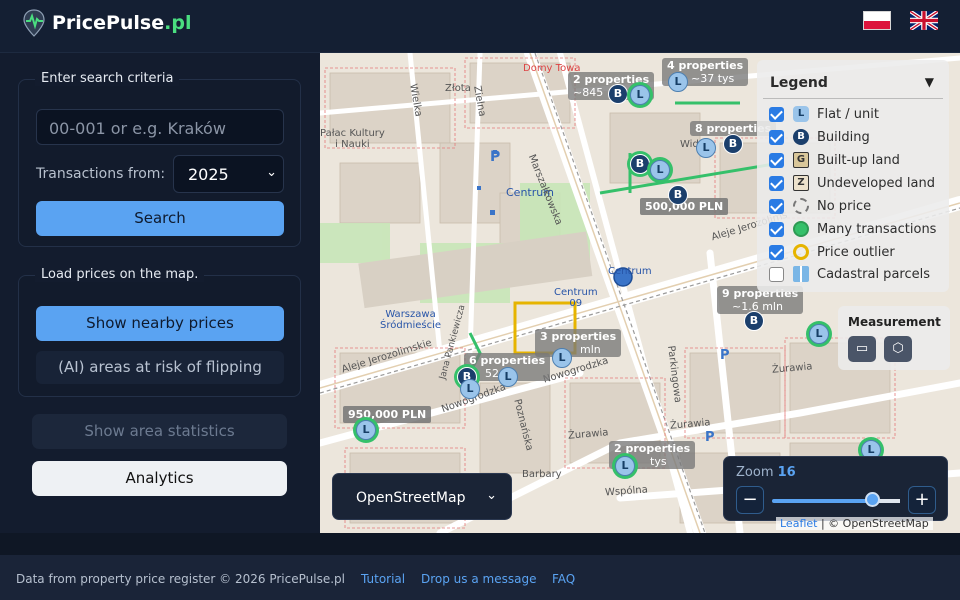 Image resolution: width=960 pixels, height=600 pixels. Describe the element at coordinates (922, 500) in the screenshot. I see `zoom-in-button: +` at that location.